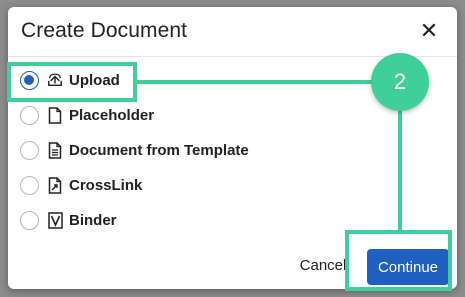 The width and height of the screenshot is (465, 297). I want to click on radio-upload, so click(29, 80).